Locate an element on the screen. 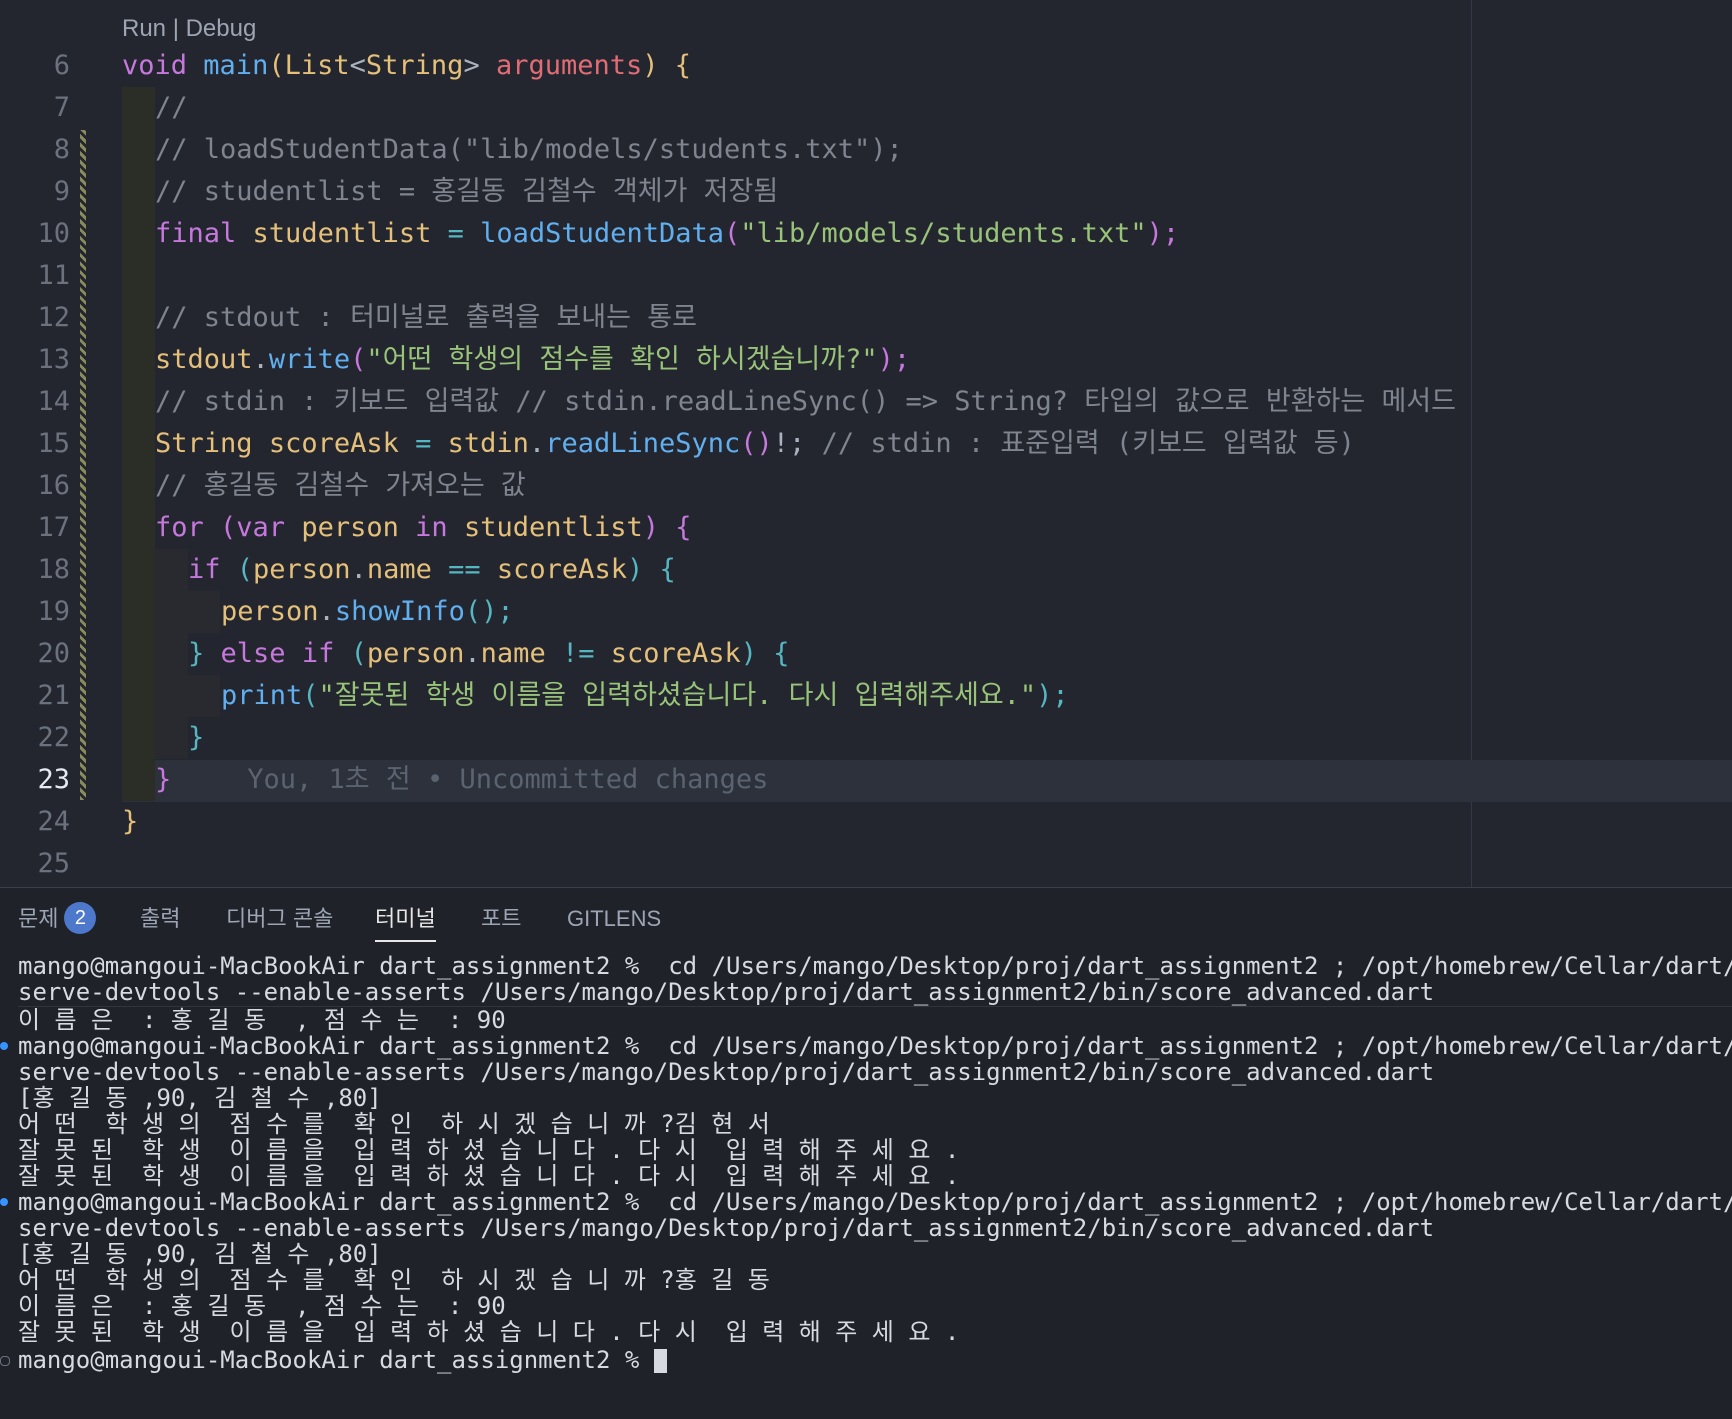  line-number: 17 is located at coordinates (53, 527).